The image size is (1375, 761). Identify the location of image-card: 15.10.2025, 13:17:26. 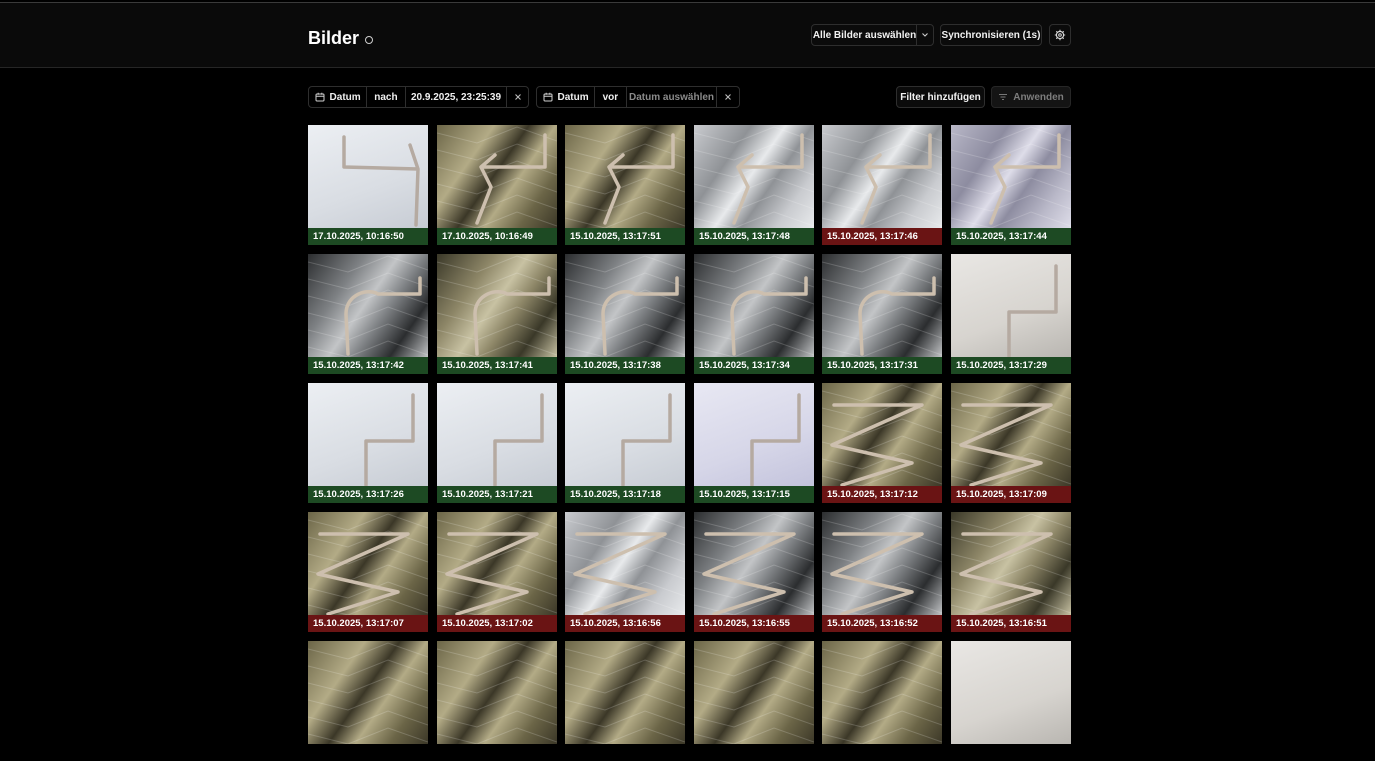
(368, 443).